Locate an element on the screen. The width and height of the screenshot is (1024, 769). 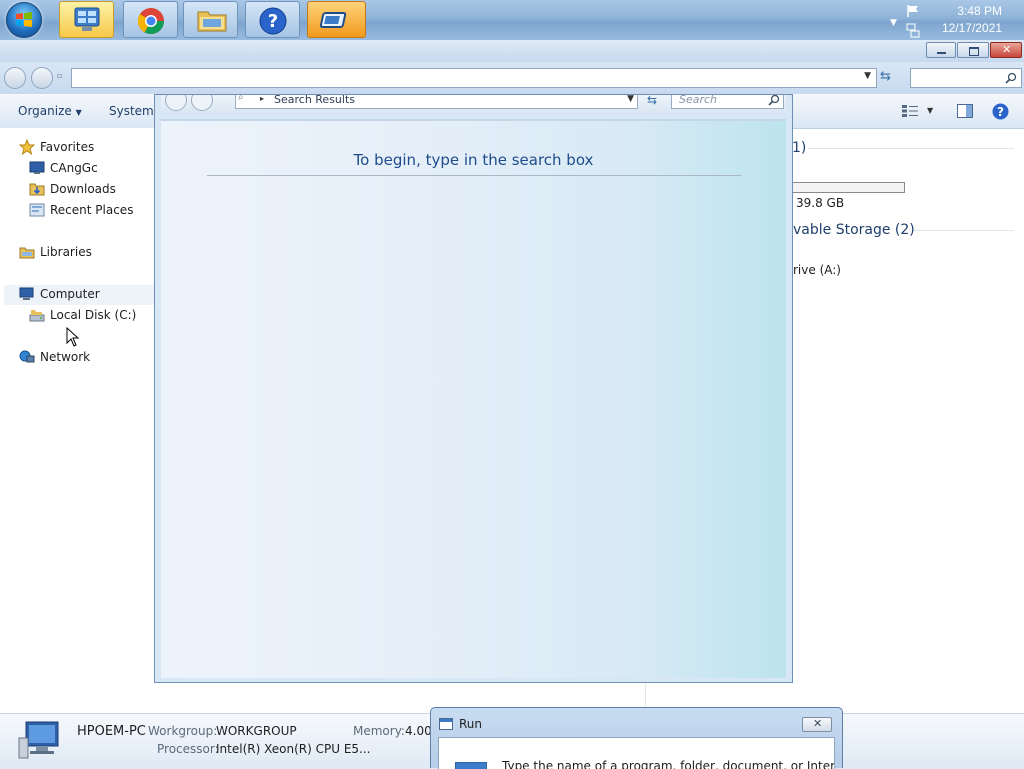
restore-icon is located at coordinates (974, 51).